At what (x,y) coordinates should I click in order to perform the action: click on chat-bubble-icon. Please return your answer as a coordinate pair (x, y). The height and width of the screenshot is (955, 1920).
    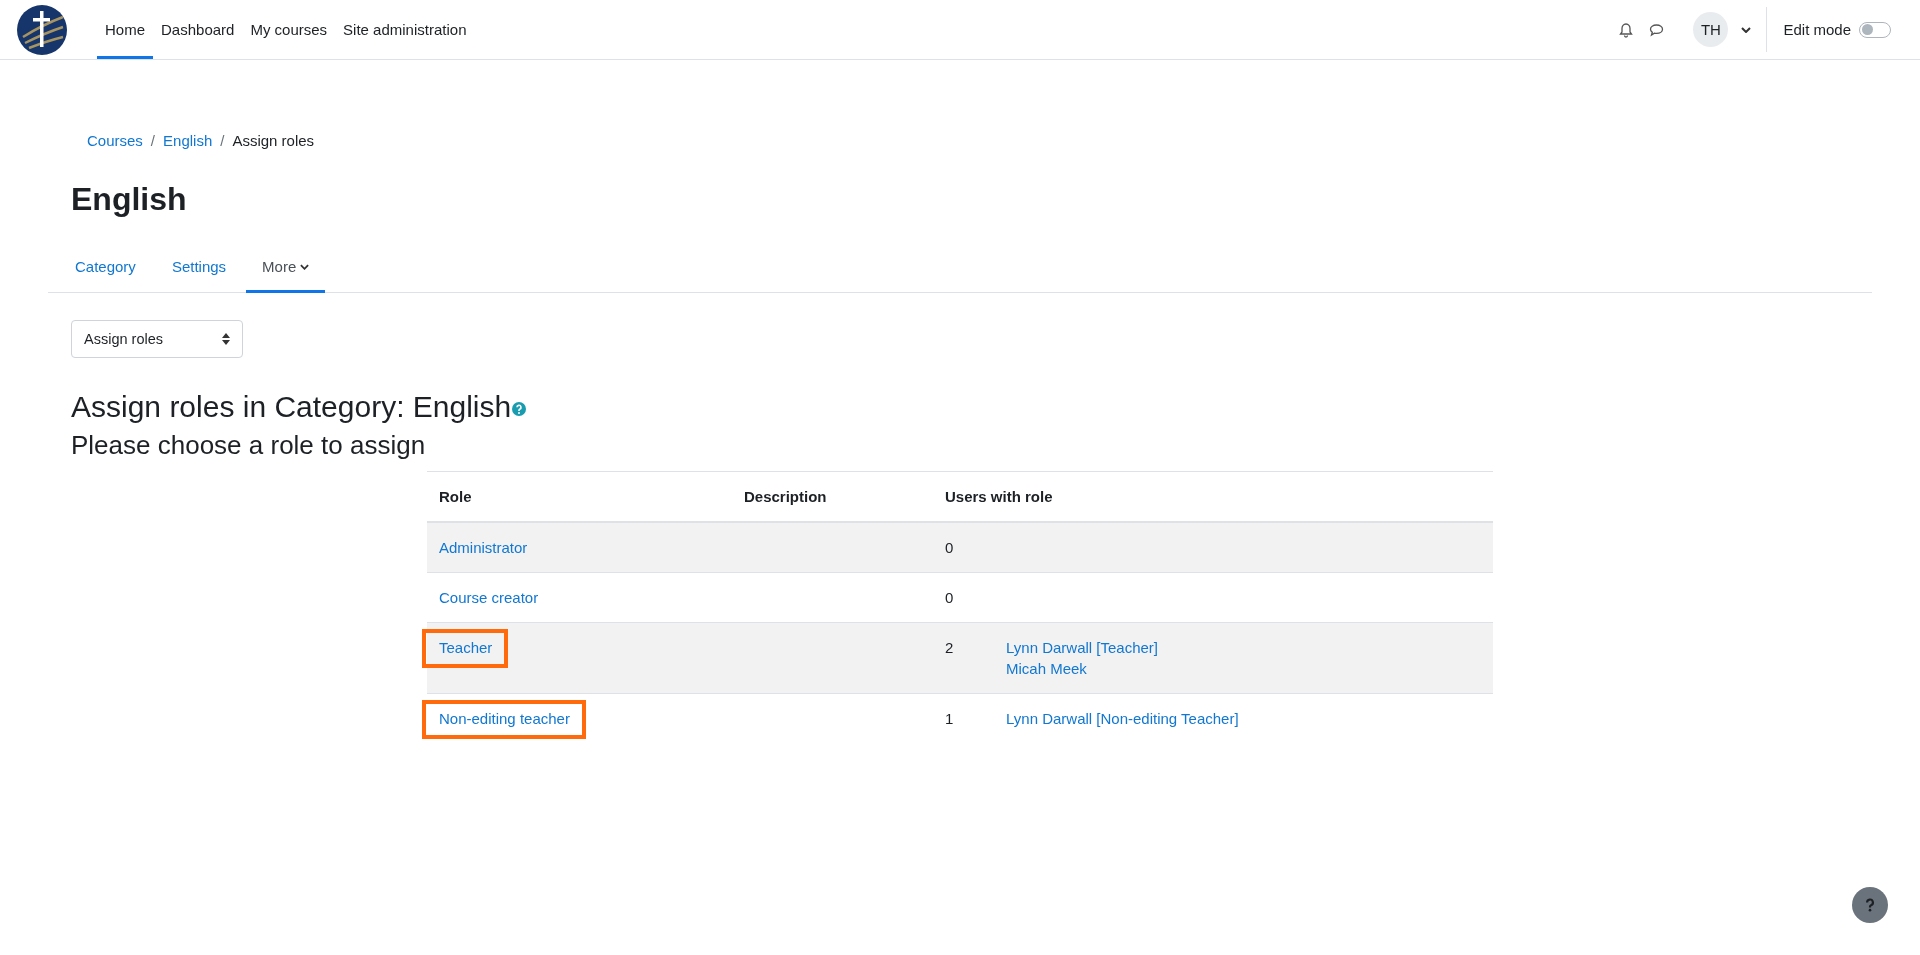
    Looking at the image, I should click on (1657, 29).